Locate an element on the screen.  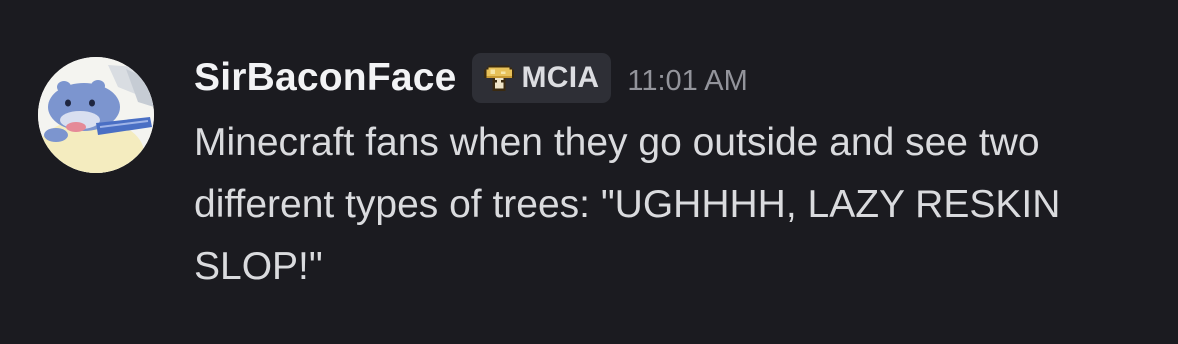
user-avatar is located at coordinates (96, 115).